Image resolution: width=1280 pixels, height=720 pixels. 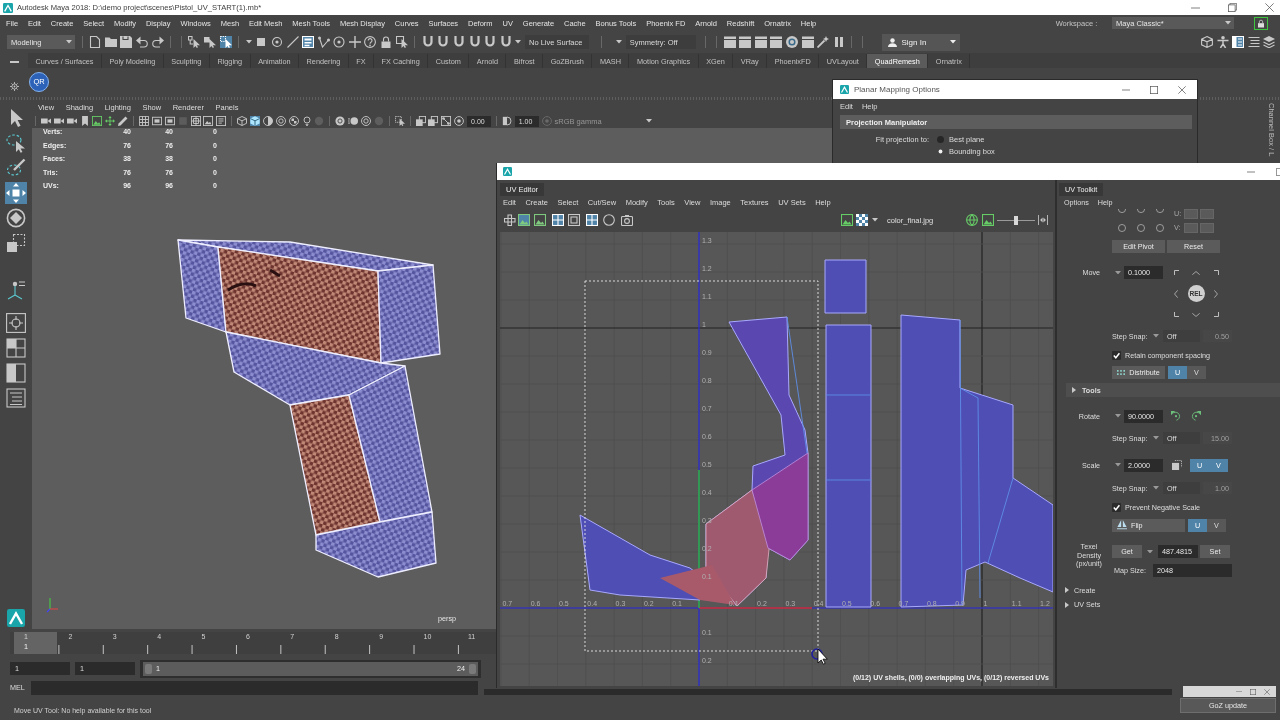 I want to click on folder-icon, so click(x=110, y=42).